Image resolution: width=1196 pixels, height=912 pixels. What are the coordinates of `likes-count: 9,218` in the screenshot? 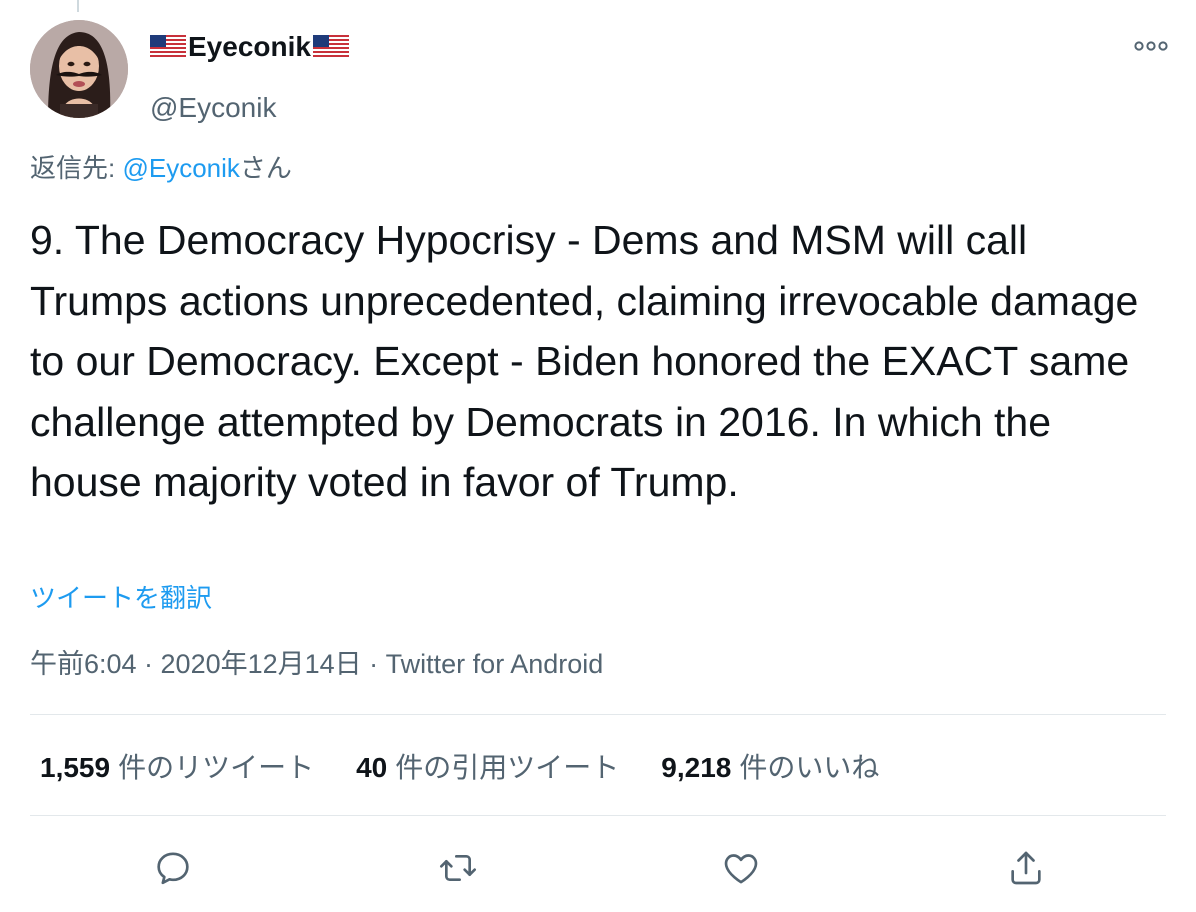 It's located at (696, 767).